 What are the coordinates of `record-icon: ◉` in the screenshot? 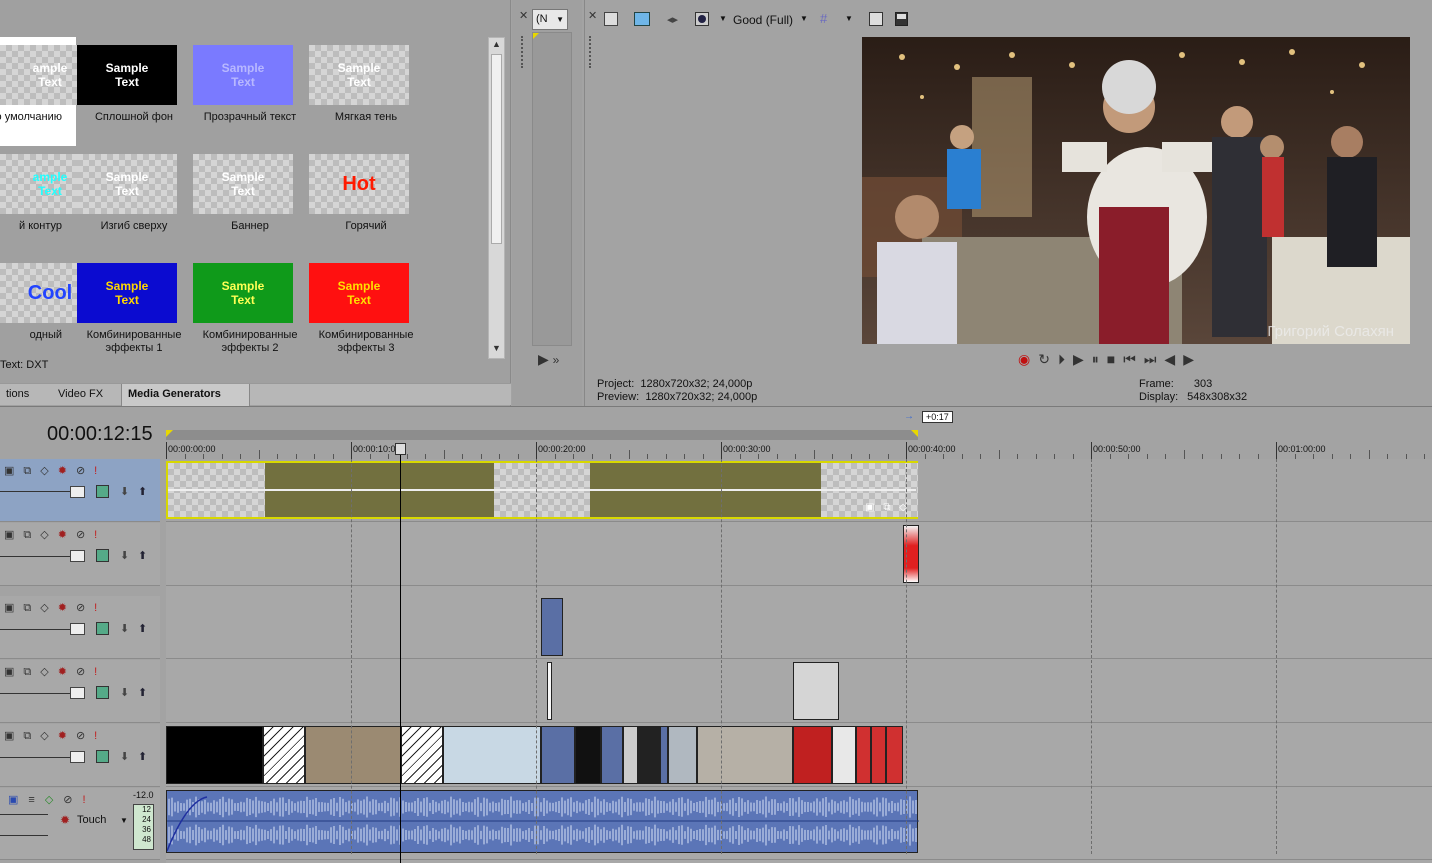 It's located at (1028, 359).